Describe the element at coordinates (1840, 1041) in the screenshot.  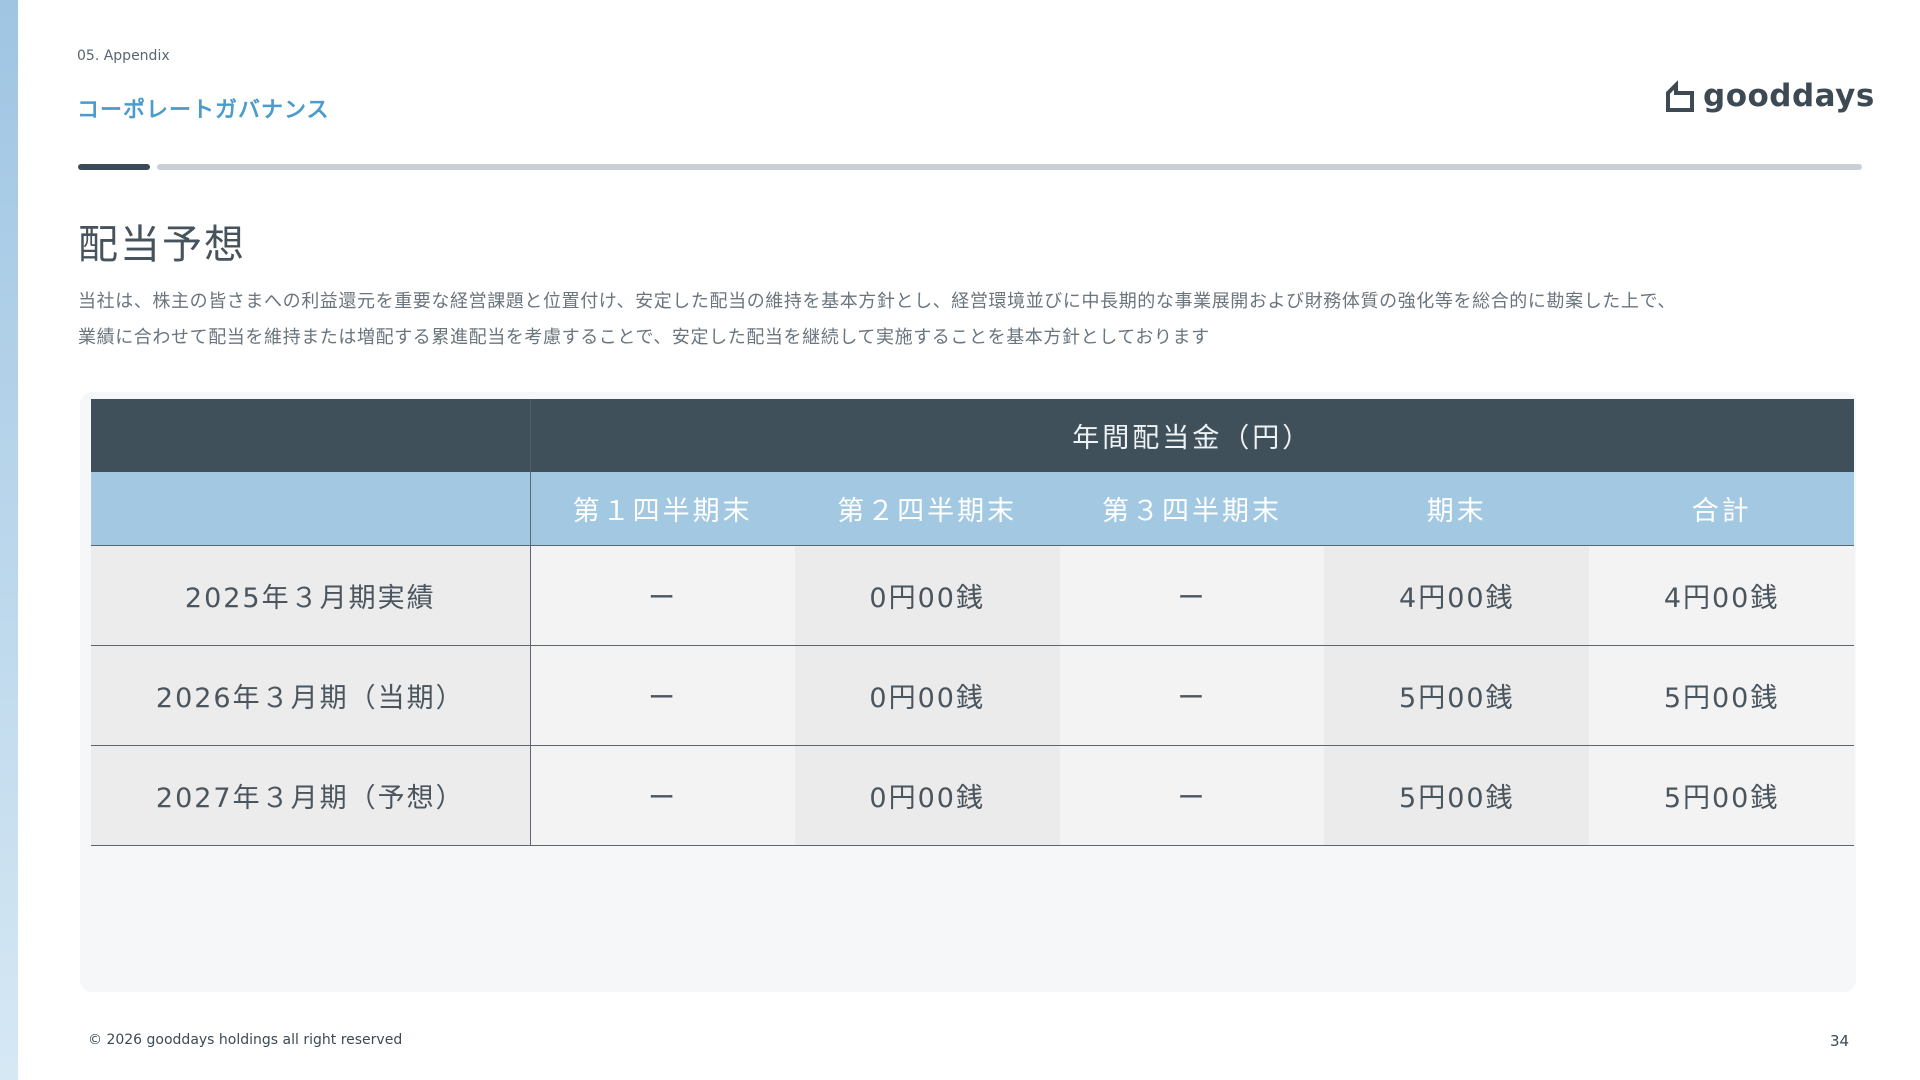
I see `page-number: 34` at that location.